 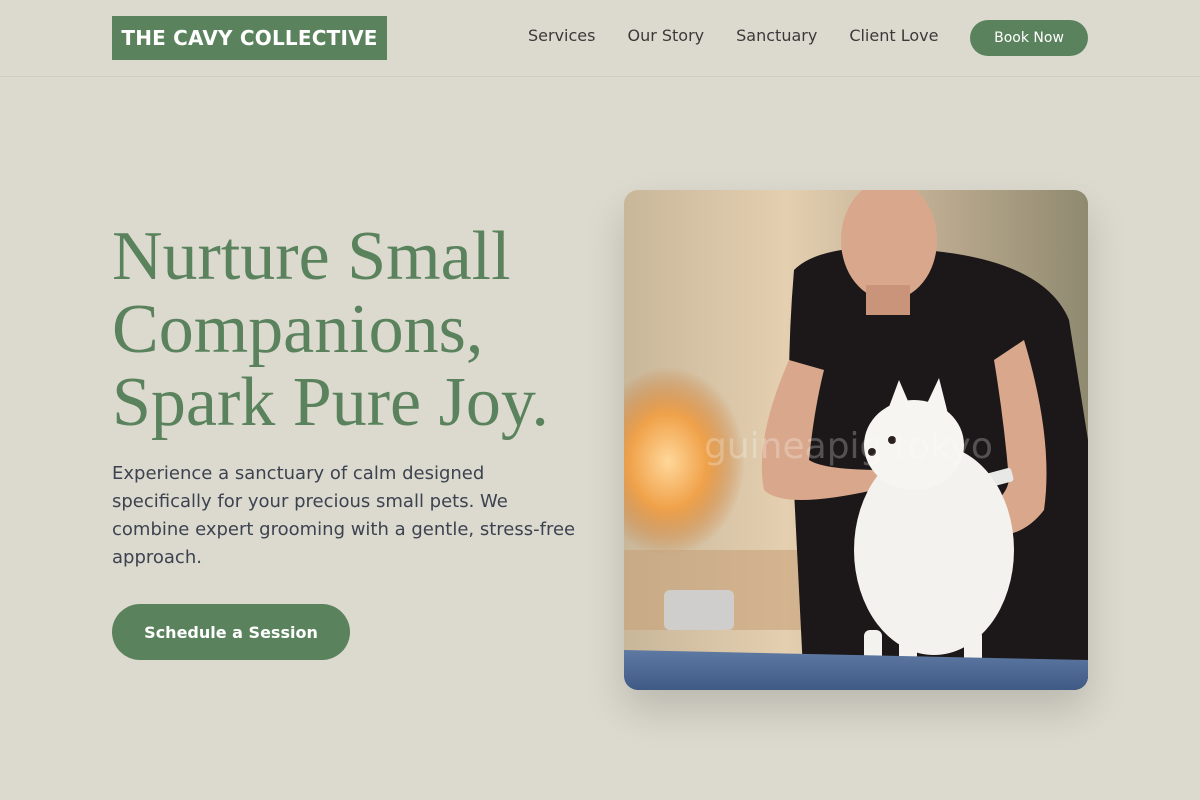 I want to click on image-watermark: guineapig tokyo, so click(x=848, y=446).